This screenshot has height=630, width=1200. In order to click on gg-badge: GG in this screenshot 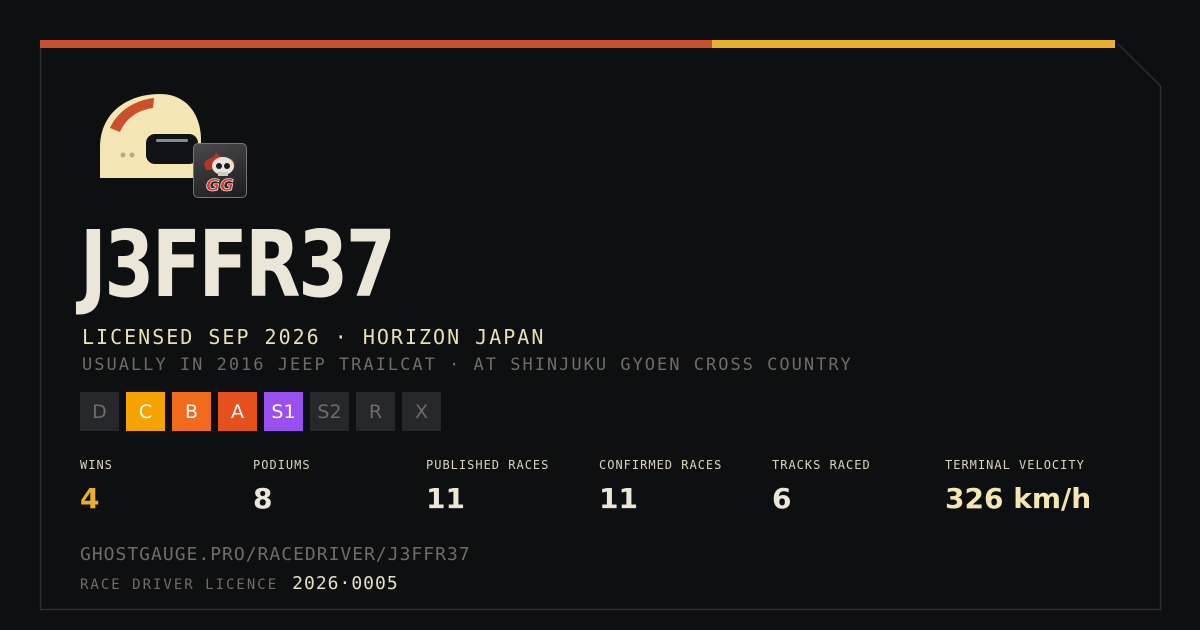, I will do `click(220, 170)`.